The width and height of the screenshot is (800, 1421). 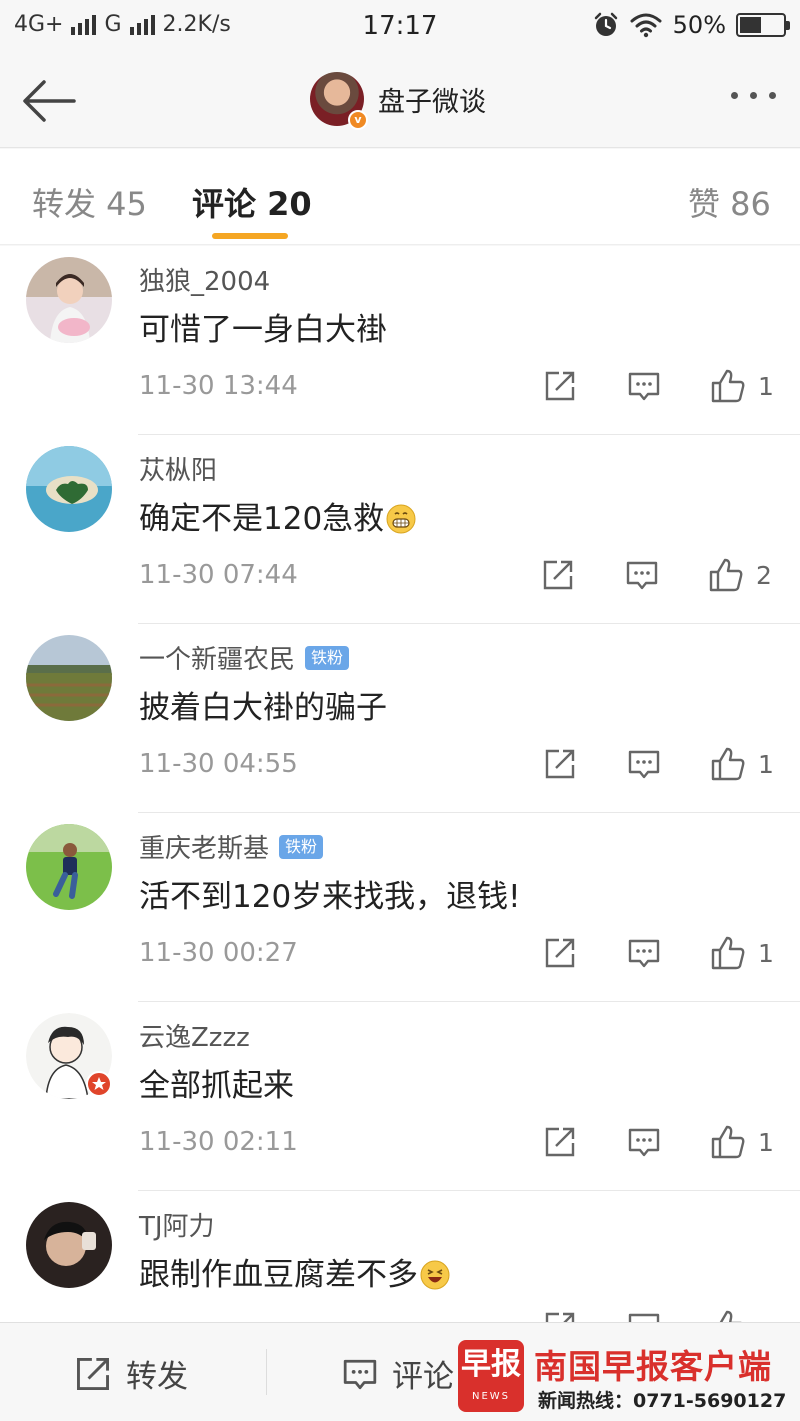 What do you see at coordinates (266, 1372) in the screenshot?
I see `divider` at bounding box center [266, 1372].